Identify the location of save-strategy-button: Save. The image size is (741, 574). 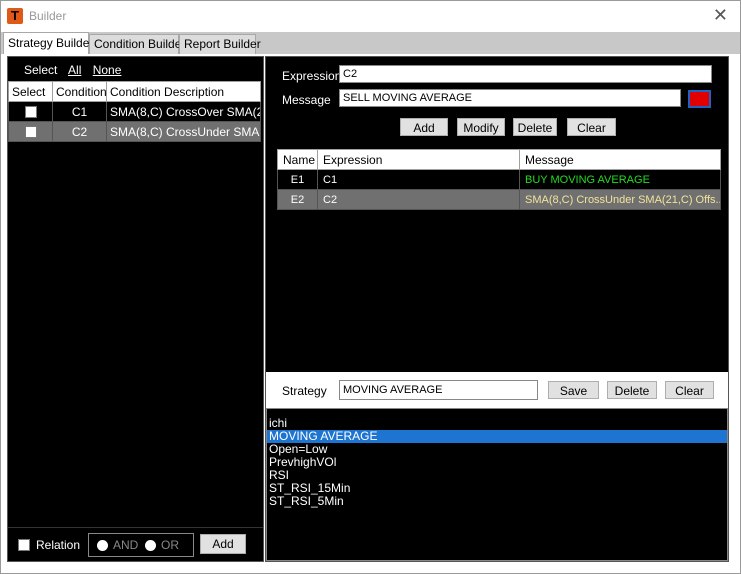
(573, 390).